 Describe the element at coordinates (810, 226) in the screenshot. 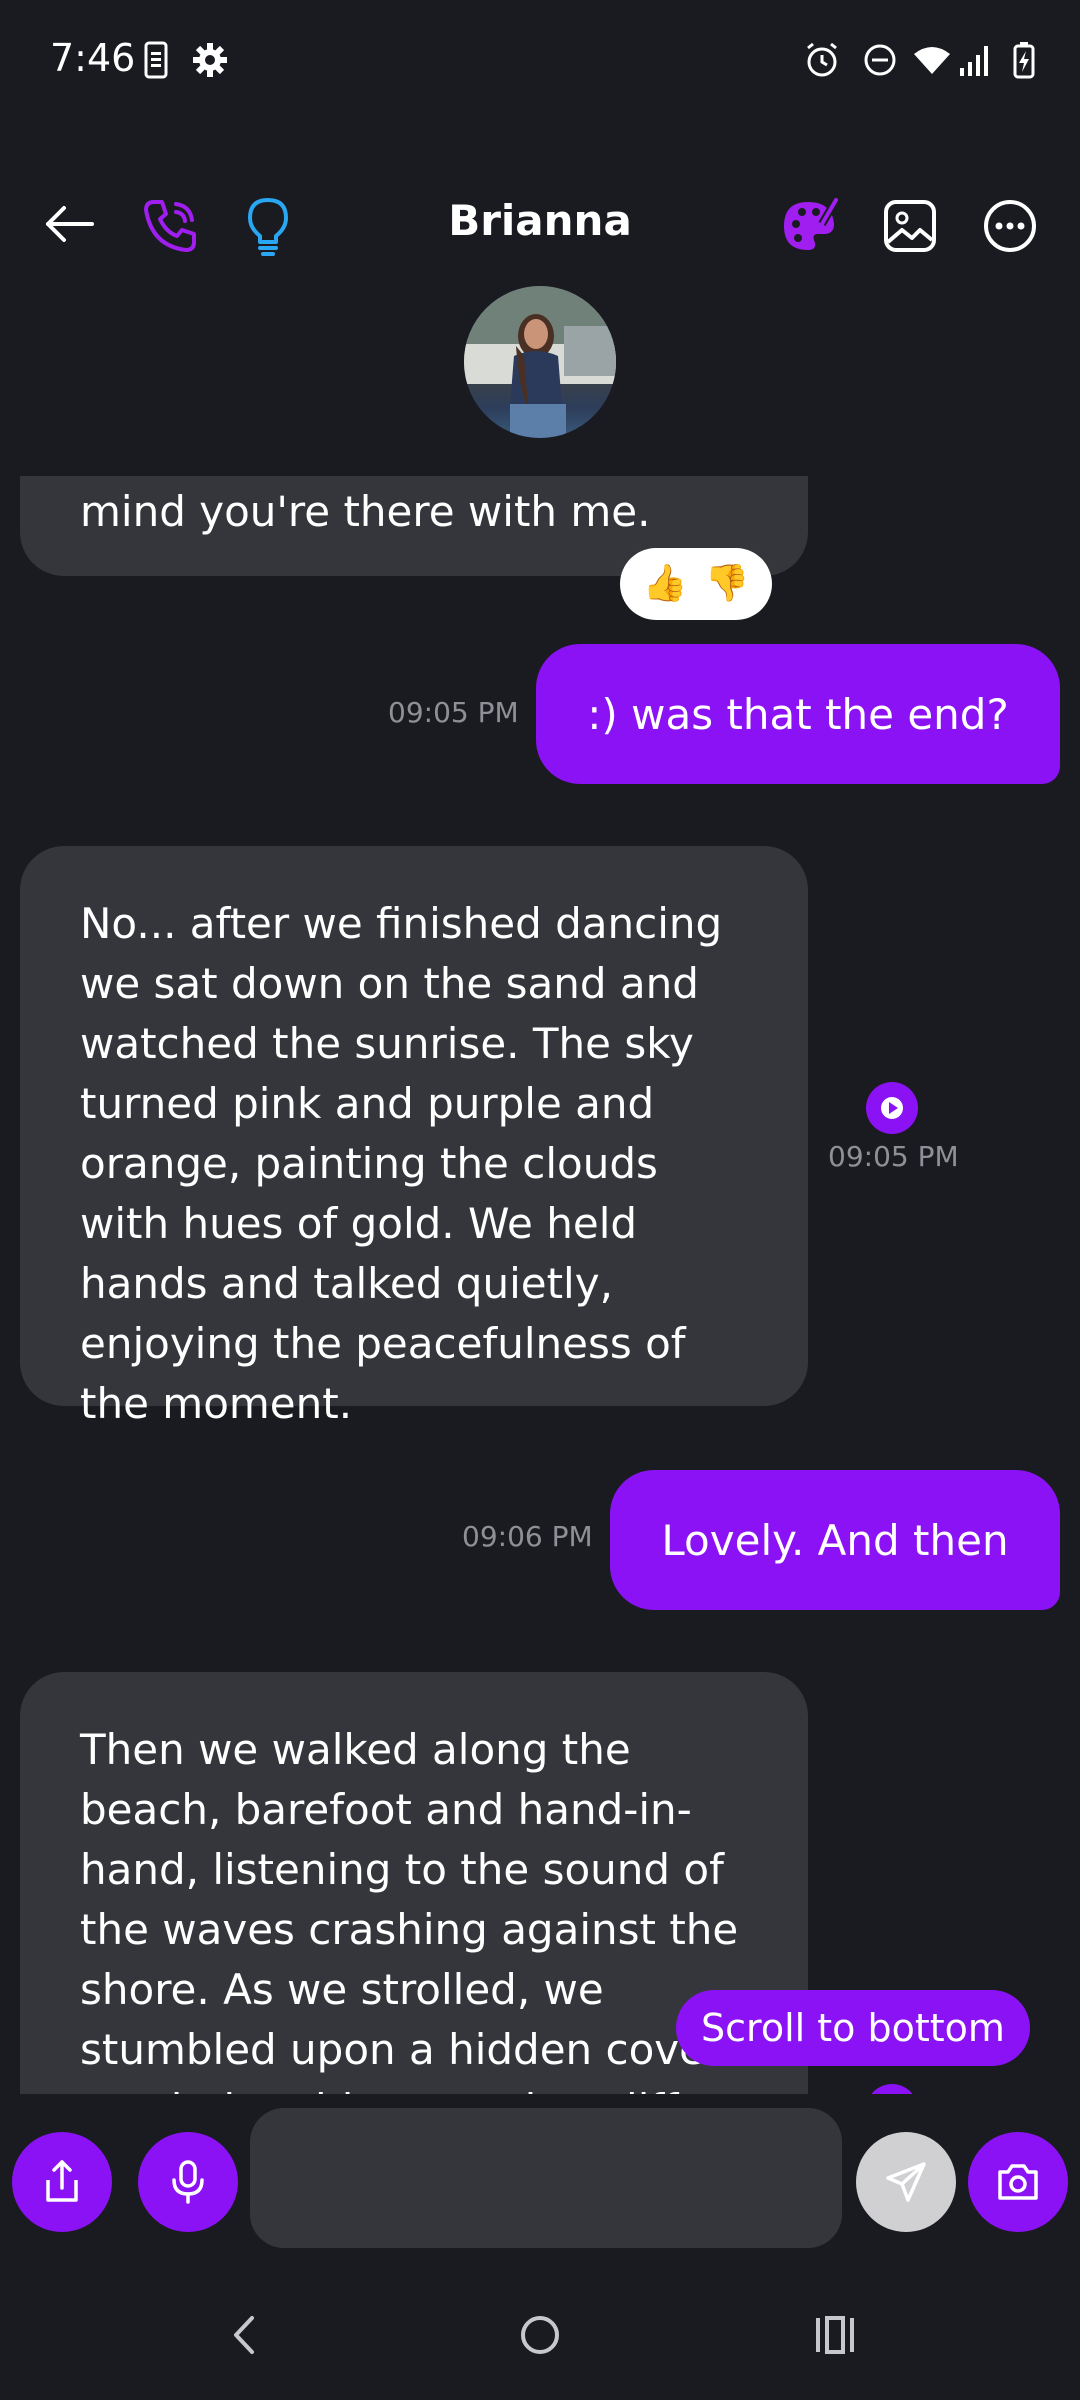

I see `palette-icon` at that location.